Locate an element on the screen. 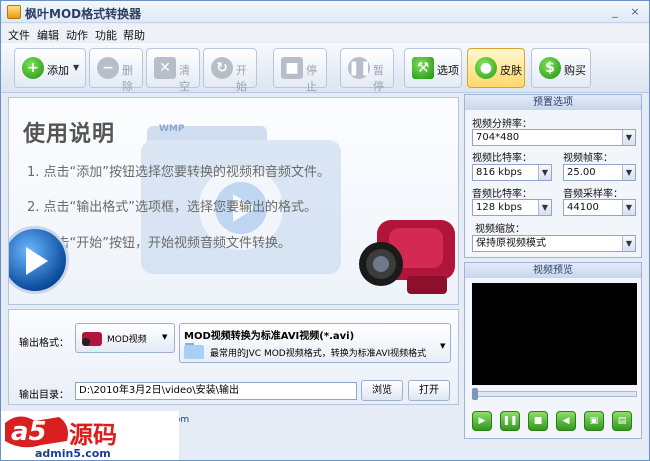  audio-bitrate-select: 128 kbps ▼ is located at coordinates (512, 207).